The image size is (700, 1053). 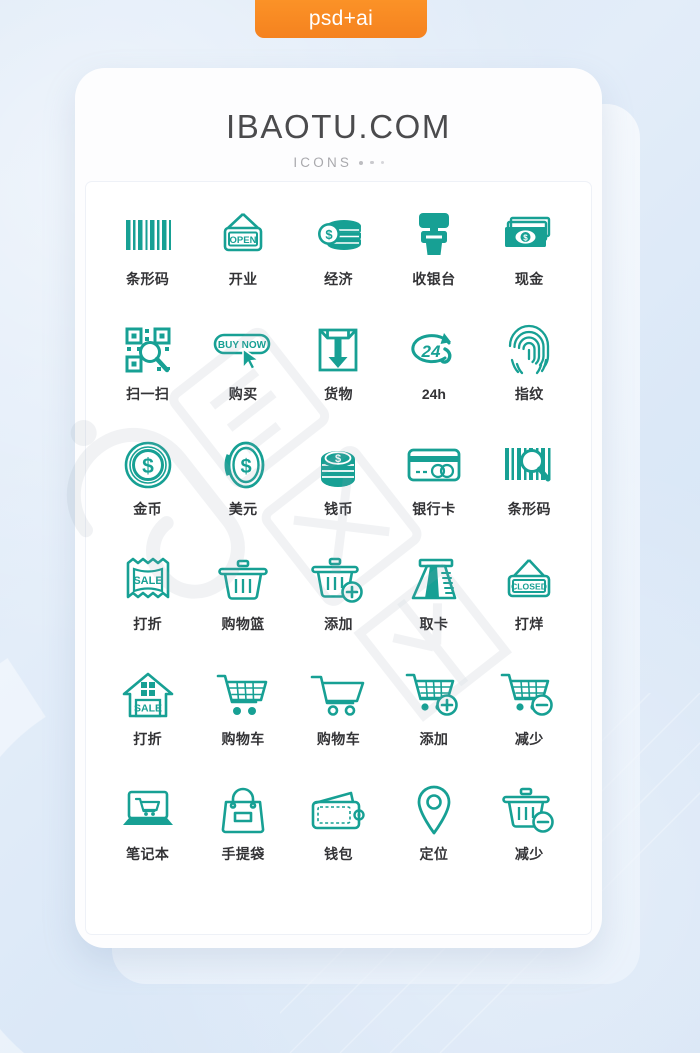 I want to click on icon-cell-coin-pile: $ 钱币, so click(x=338, y=491).